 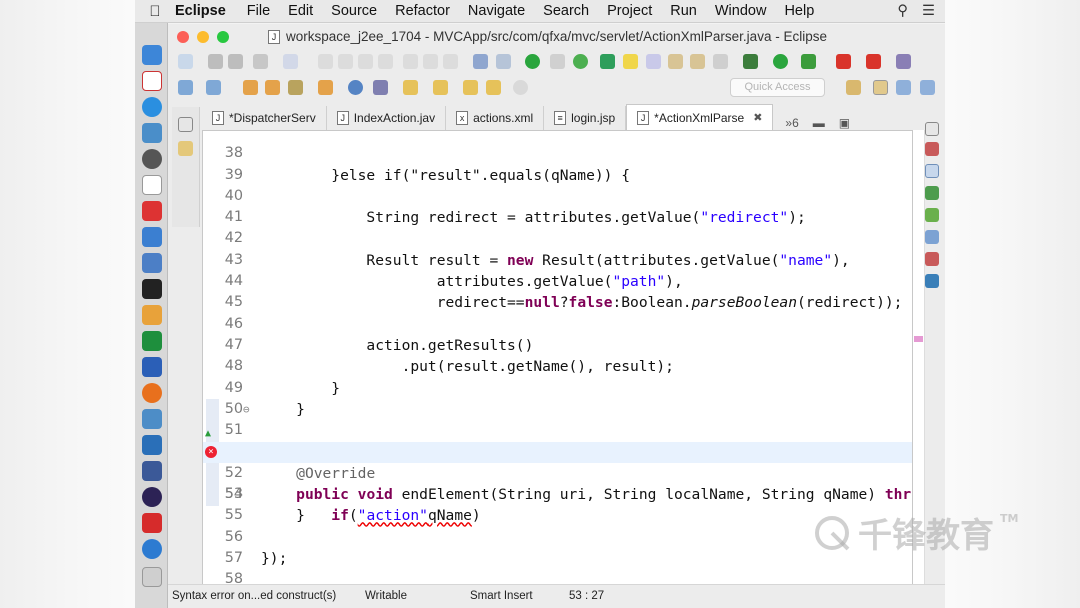 What do you see at coordinates (235, 61) in the screenshot?
I see `save-all-icon` at bounding box center [235, 61].